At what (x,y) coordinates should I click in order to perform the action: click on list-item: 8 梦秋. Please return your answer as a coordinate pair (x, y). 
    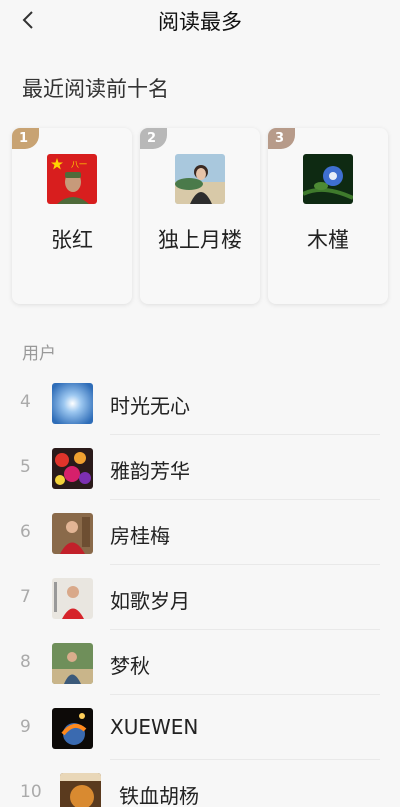
    Looking at the image, I should click on (200, 662).